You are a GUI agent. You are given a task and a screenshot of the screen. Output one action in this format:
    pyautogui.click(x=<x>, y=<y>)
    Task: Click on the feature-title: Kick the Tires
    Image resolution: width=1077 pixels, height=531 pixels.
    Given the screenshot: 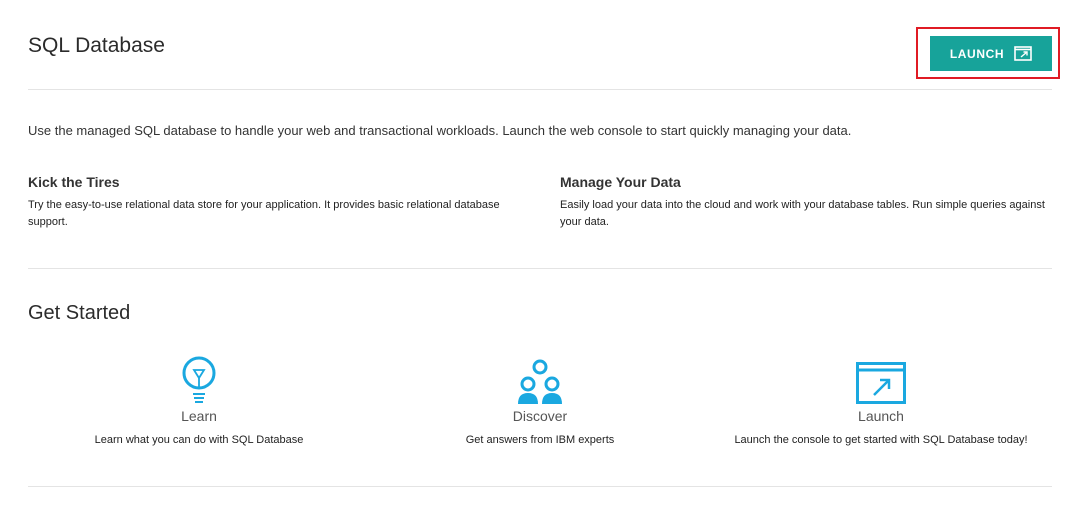 What is the action you would take?
    pyautogui.click(x=74, y=182)
    